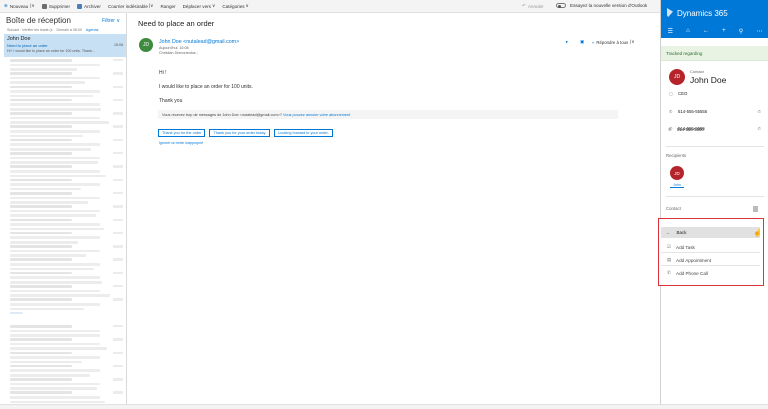  Describe the element at coordinates (710, 232) in the screenshot. I see `back-button: ← Back` at that location.